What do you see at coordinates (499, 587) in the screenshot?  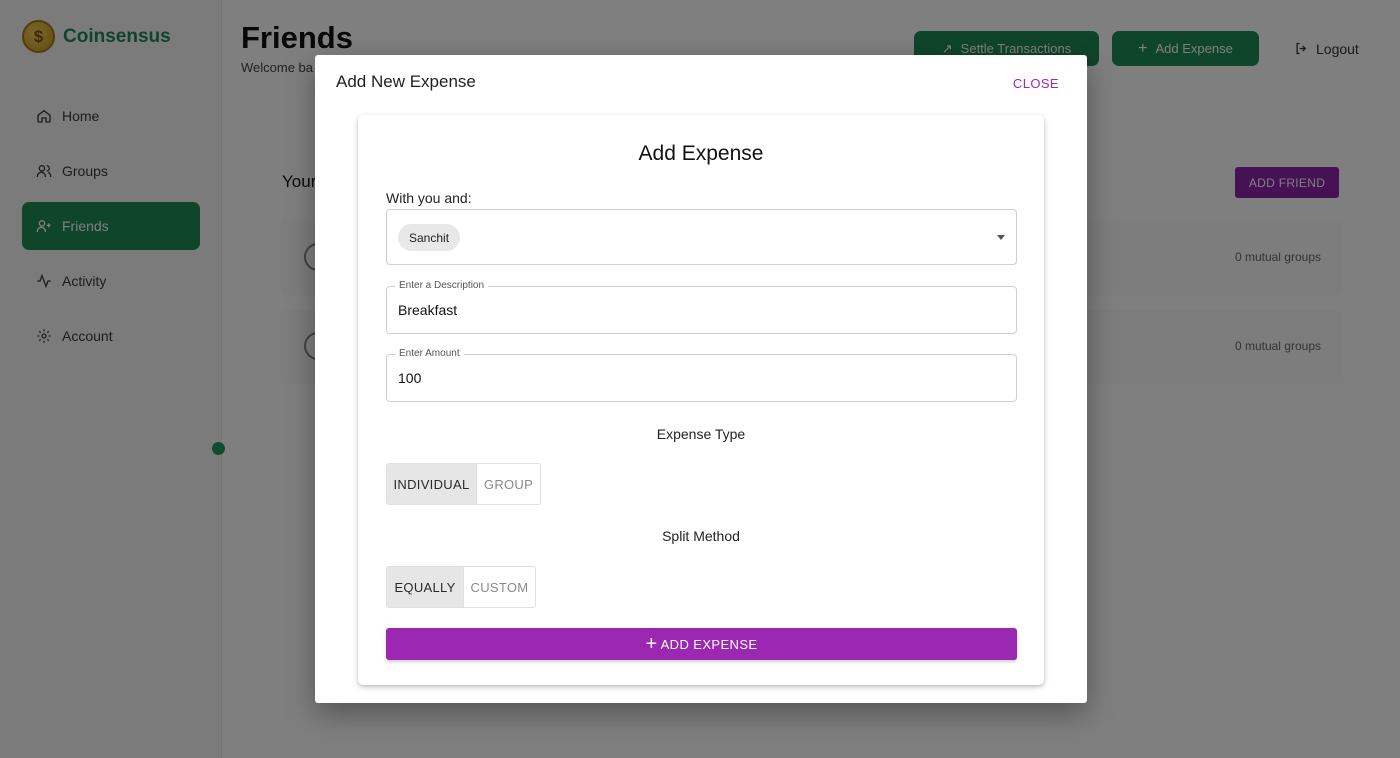 I see `toggle-custom: CUSTOM` at bounding box center [499, 587].